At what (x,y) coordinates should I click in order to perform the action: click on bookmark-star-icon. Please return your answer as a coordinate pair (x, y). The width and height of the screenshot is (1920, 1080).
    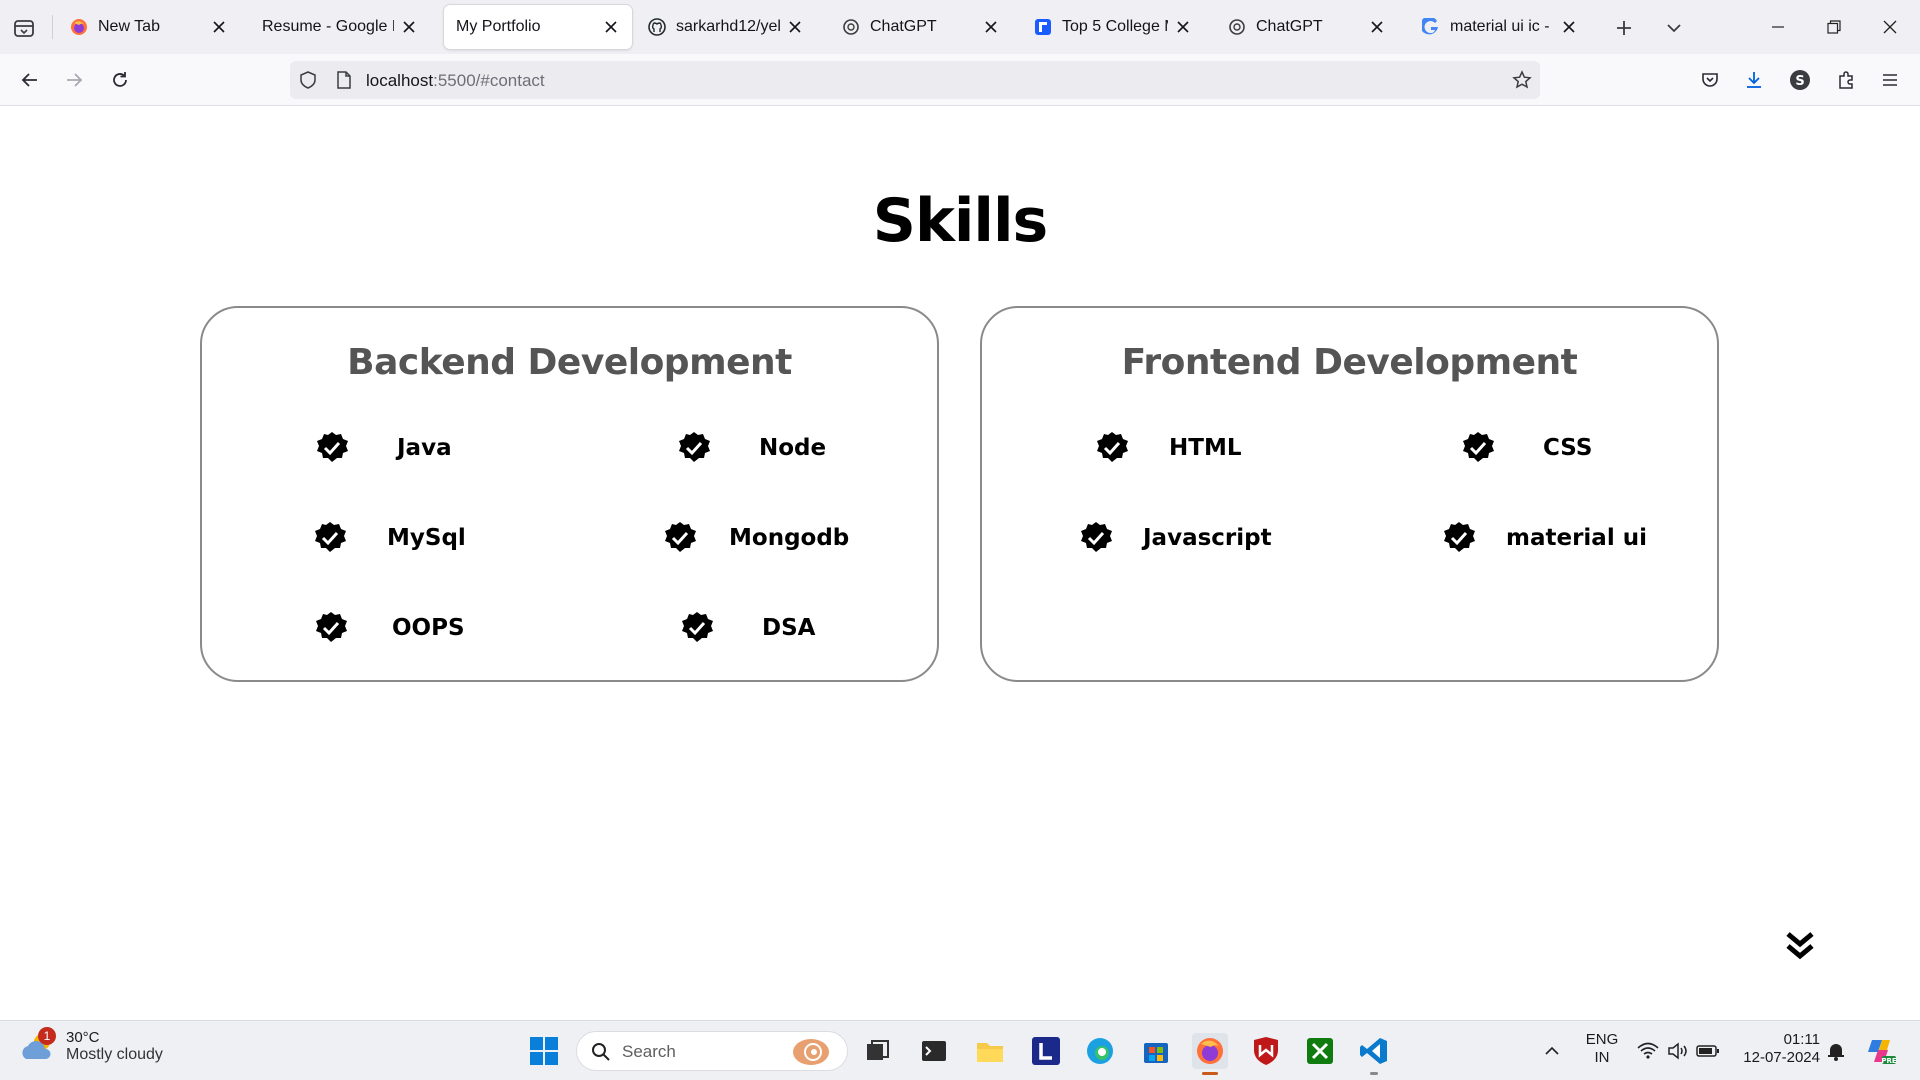
    Looking at the image, I should click on (1522, 80).